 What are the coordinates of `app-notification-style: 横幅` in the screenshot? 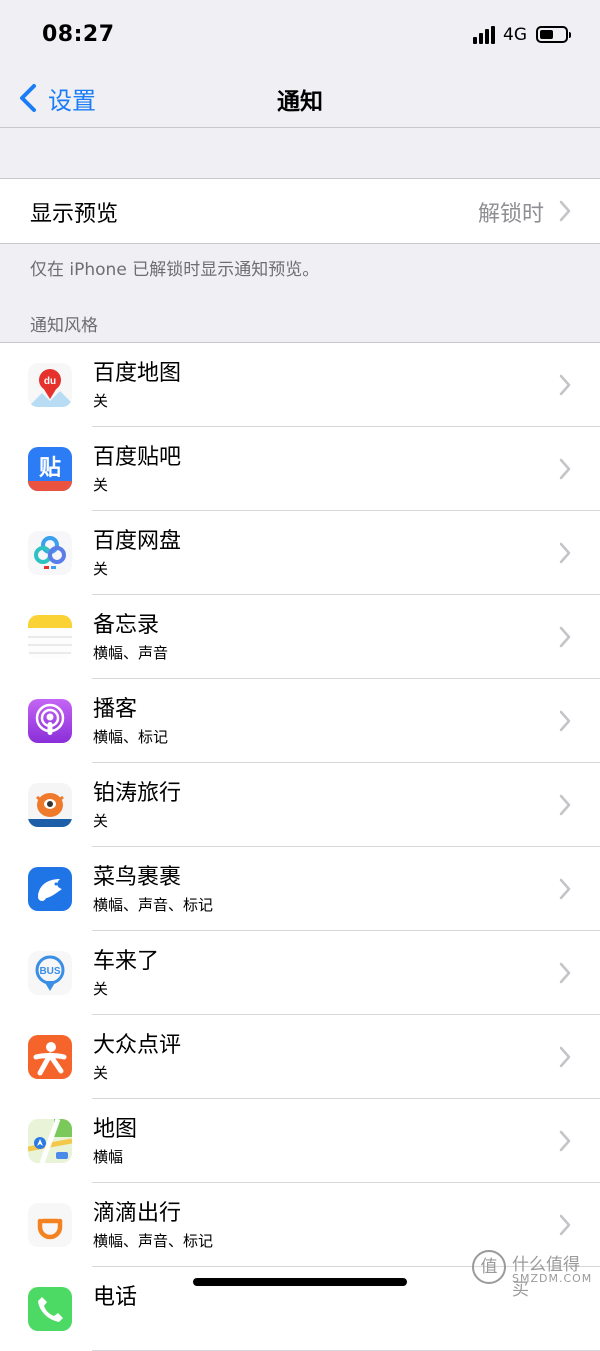 It's located at (108, 1157).